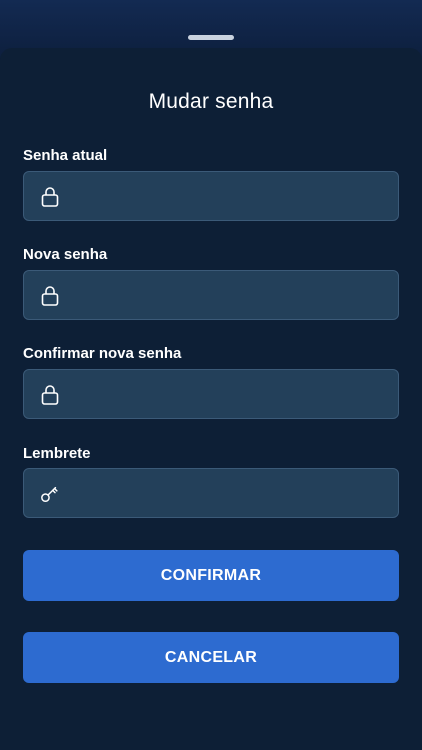 The image size is (422, 750). I want to click on key-icon, so click(49, 494).